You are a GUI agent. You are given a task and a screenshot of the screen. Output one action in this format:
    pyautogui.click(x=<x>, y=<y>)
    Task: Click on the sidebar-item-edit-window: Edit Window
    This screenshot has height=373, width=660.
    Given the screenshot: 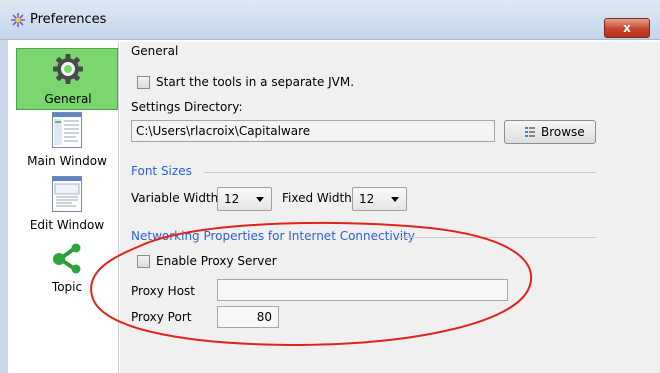 What is the action you would take?
    pyautogui.click(x=67, y=207)
    